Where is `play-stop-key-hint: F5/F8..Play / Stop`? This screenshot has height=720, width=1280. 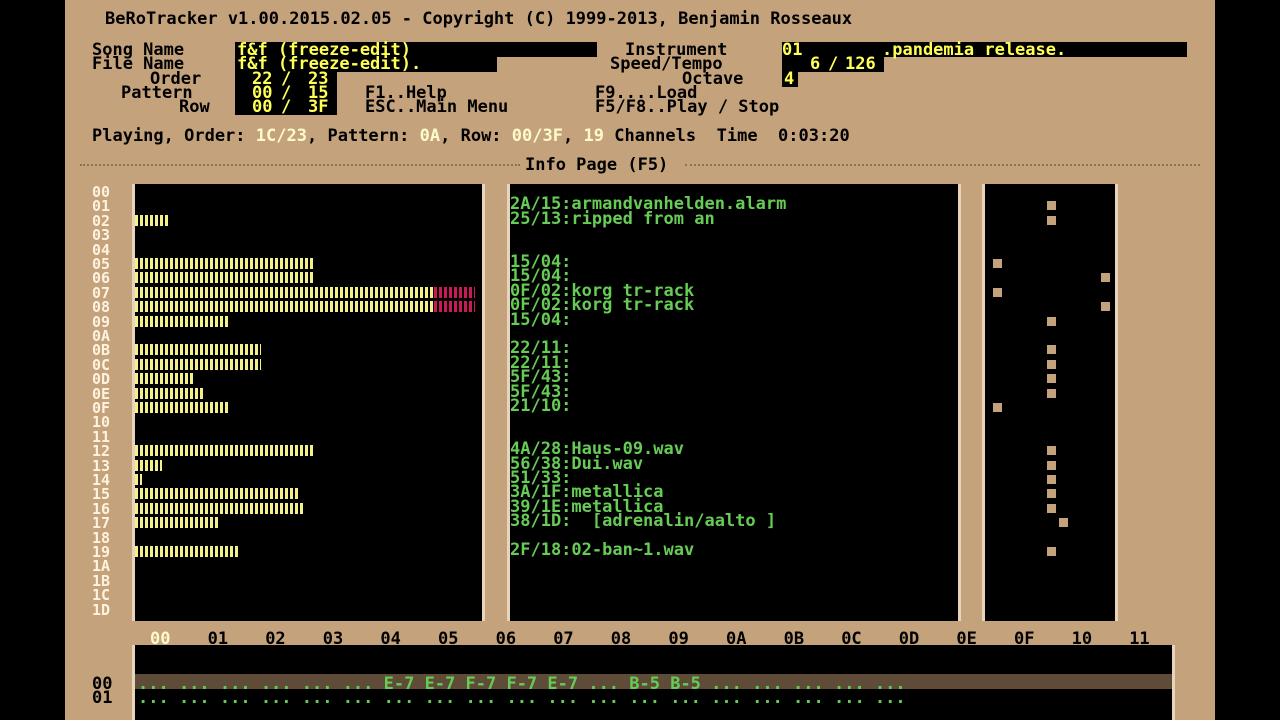 play-stop-key-hint: F5/F8..Play / Stop is located at coordinates (687, 107).